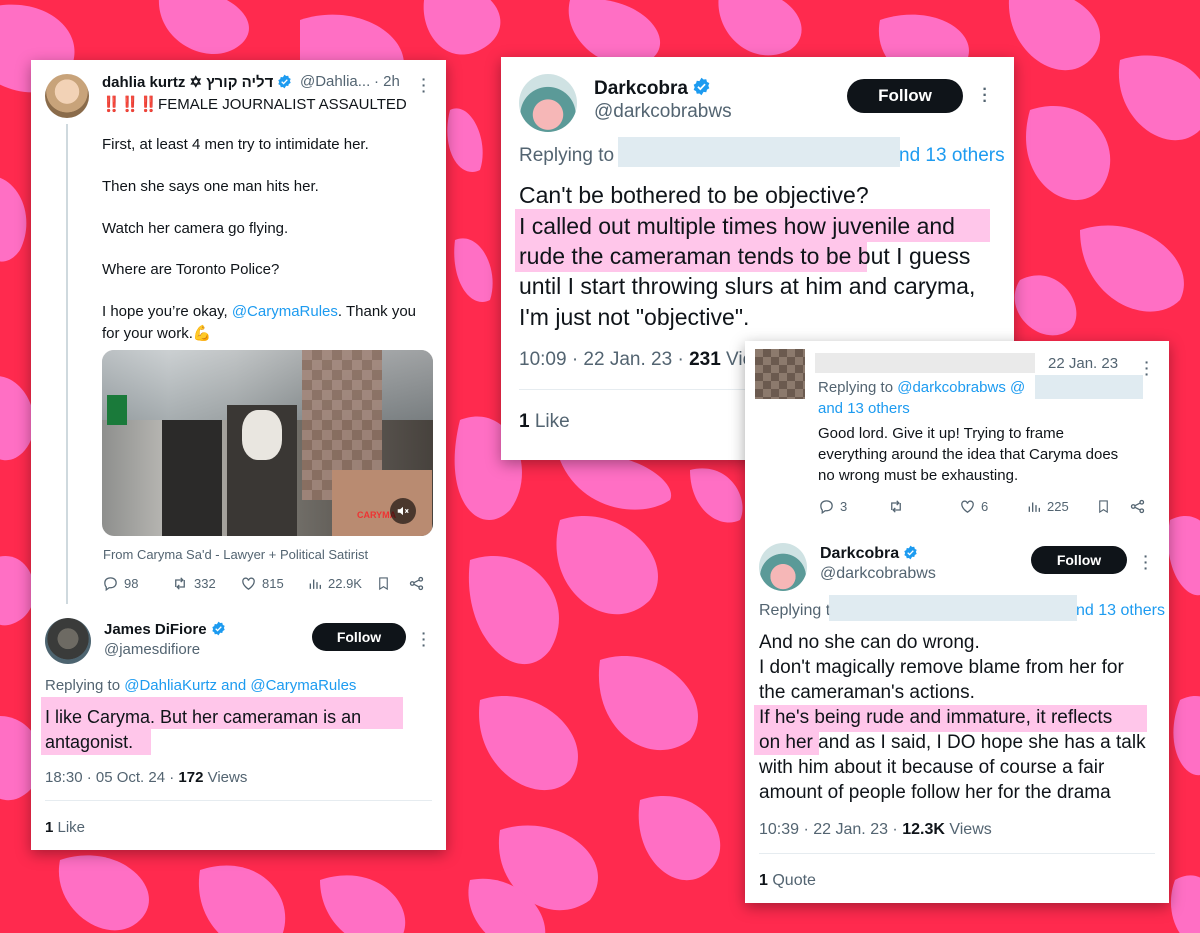  Describe the element at coordinates (694, 195) in the screenshot. I see `tweet-line: Can't be bothered to be objective?` at that location.